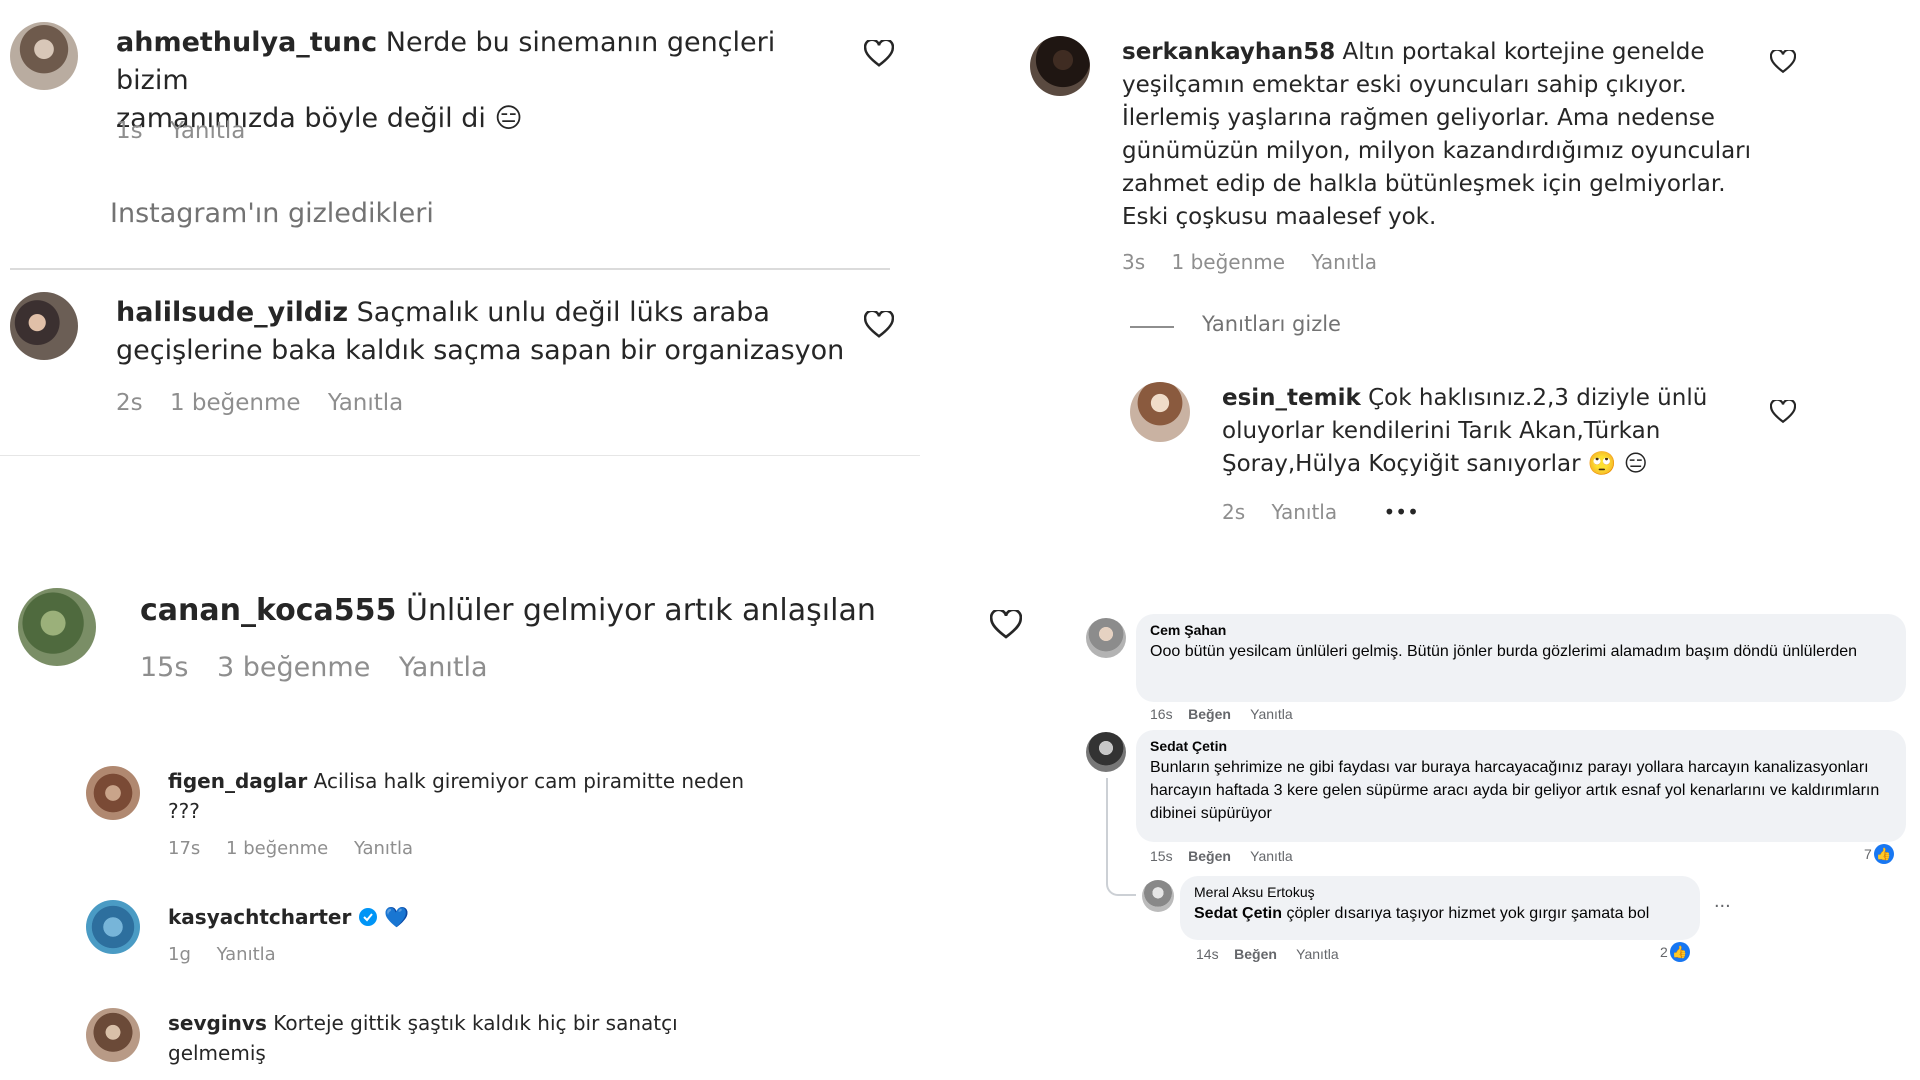 The height and width of the screenshot is (1080, 1920). What do you see at coordinates (1538, 398) in the screenshot?
I see `comment-text: Çok haklısınız.2,3 diziyle ünlü` at bounding box center [1538, 398].